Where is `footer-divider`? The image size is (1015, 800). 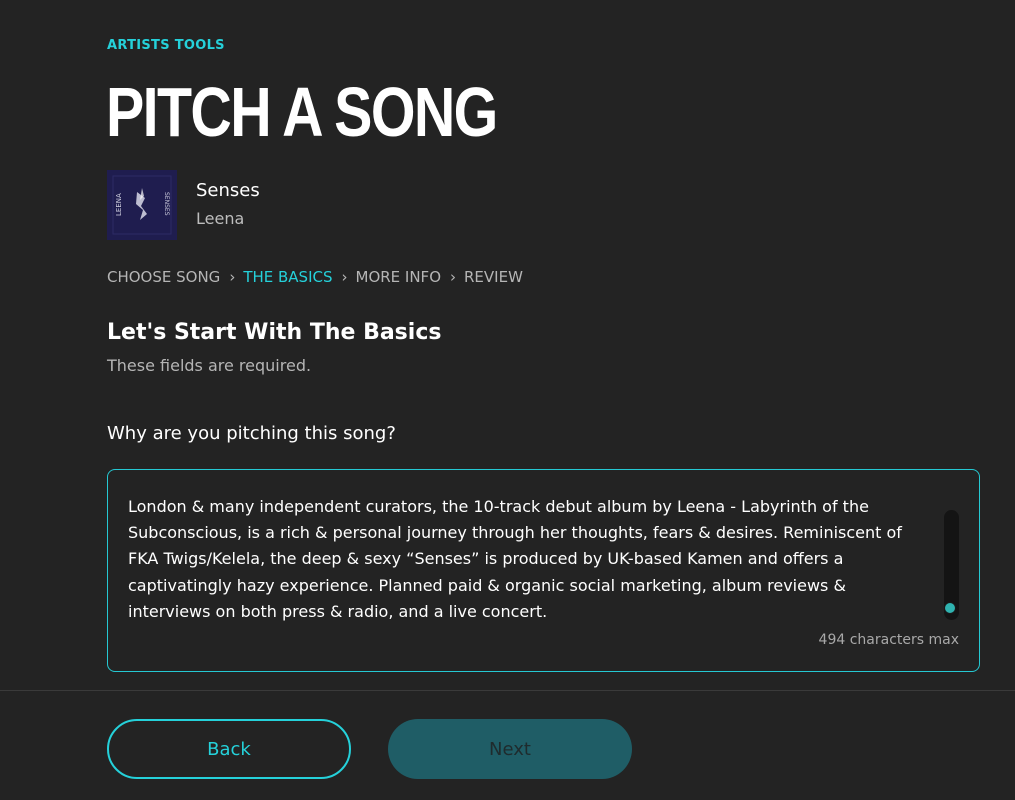
footer-divider is located at coordinates (507, 690).